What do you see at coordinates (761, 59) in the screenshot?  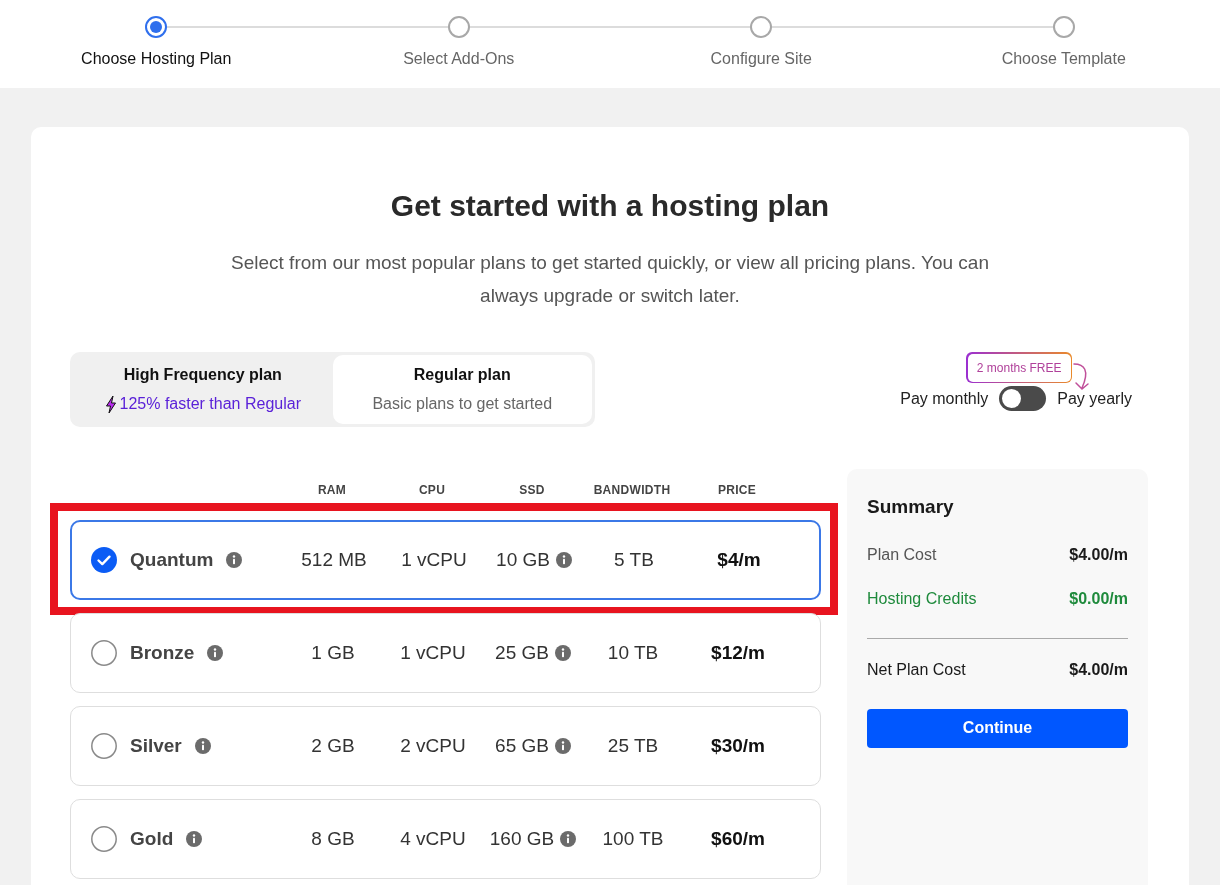 I see `step-label: Configure Site` at bounding box center [761, 59].